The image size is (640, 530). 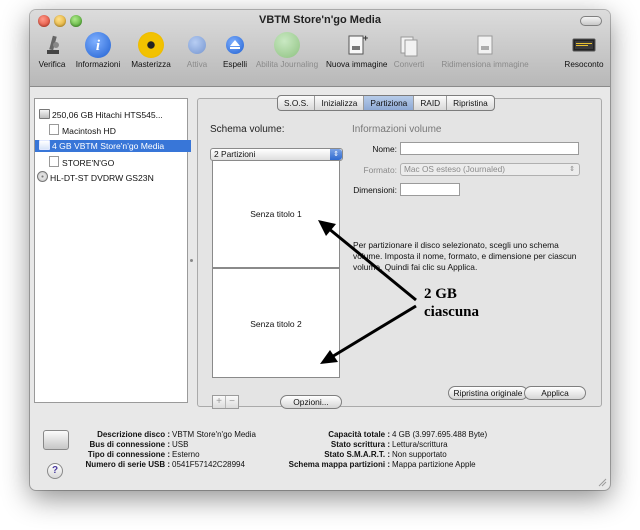 What do you see at coordinates (329, 357) in the screenshot?
I see `arrowhead-icon` at bounding box center [329, 357].